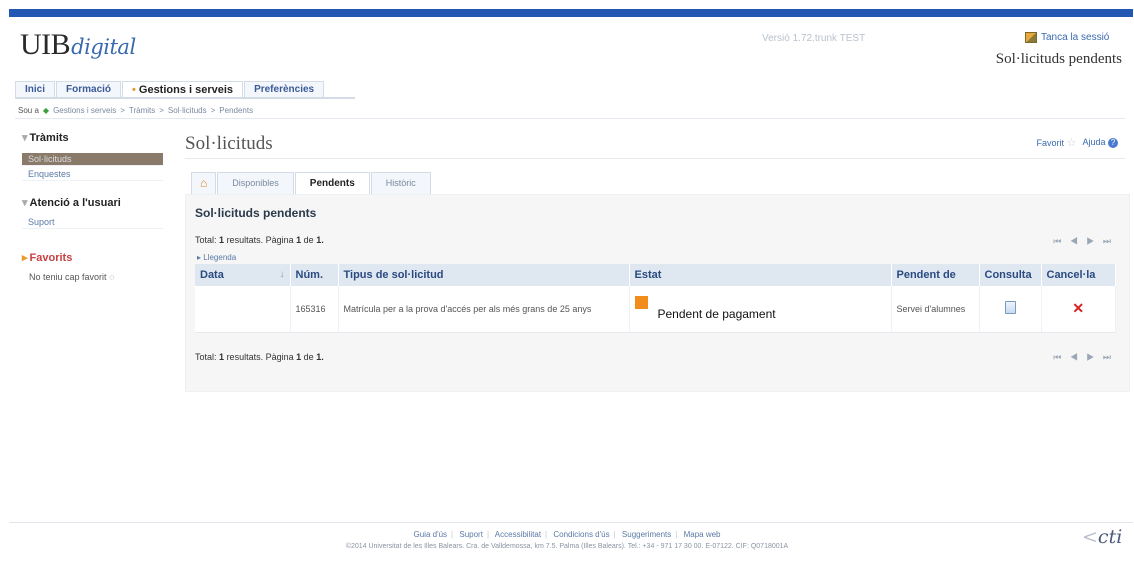  What do you see at coordinates (28, 110) in the screenshot?
I see `breadcrumb-prefix: Sou a` at bounding box center [28, 110].